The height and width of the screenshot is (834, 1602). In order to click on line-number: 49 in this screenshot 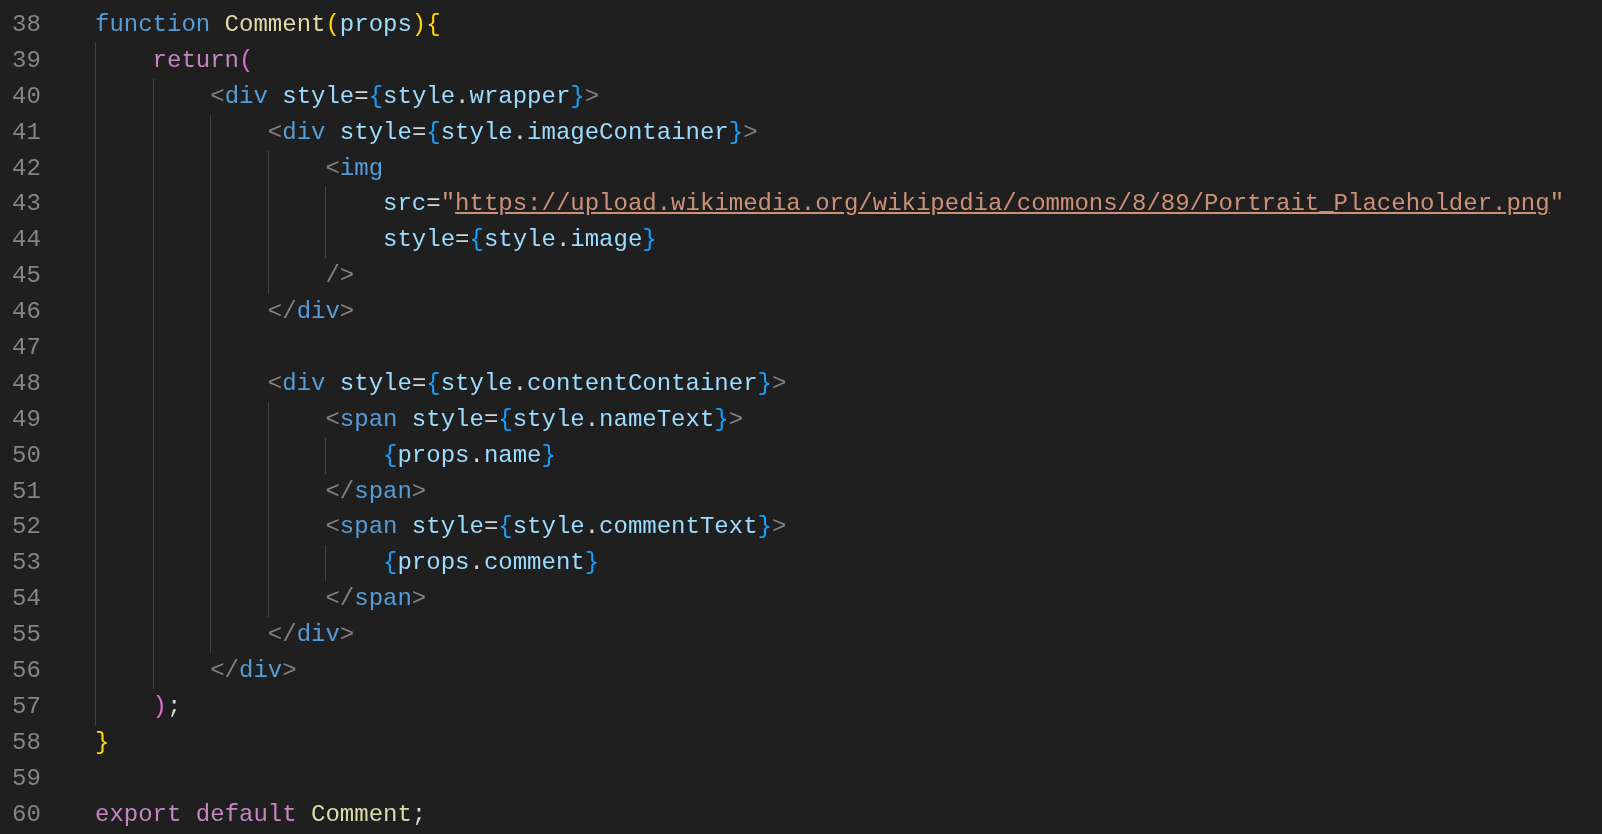, I will do `click(26, 419)`.